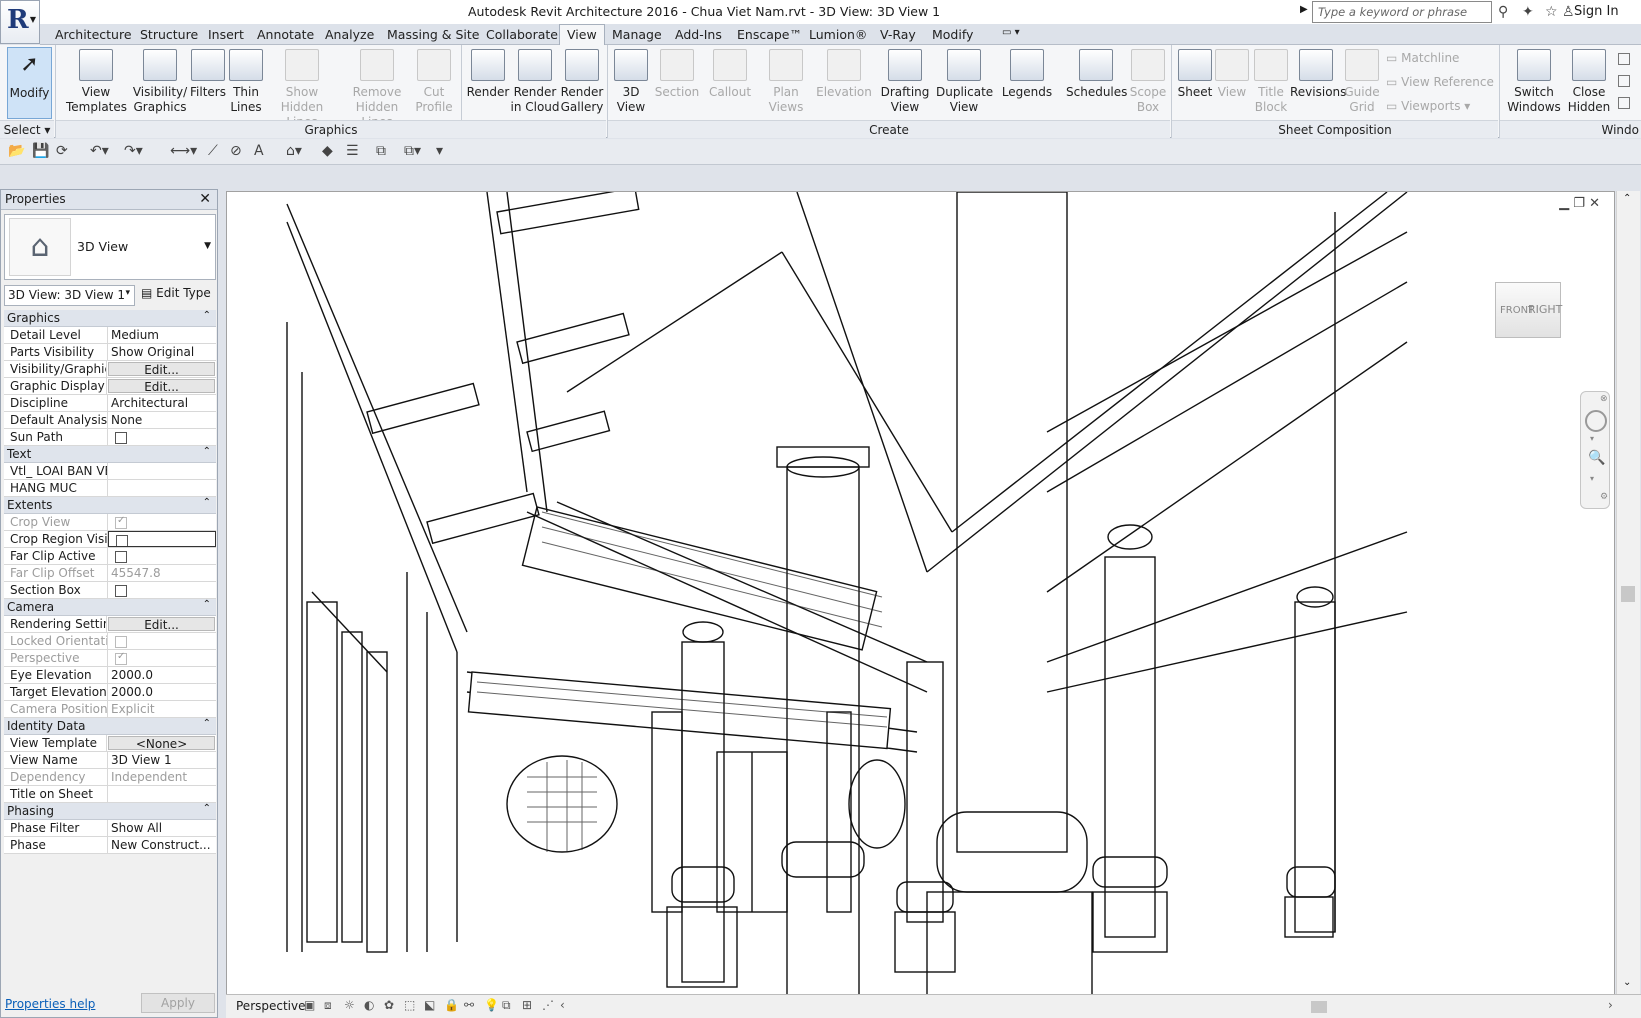  I want to click on tab-collaborate: Collaborate, so click(522, 34).